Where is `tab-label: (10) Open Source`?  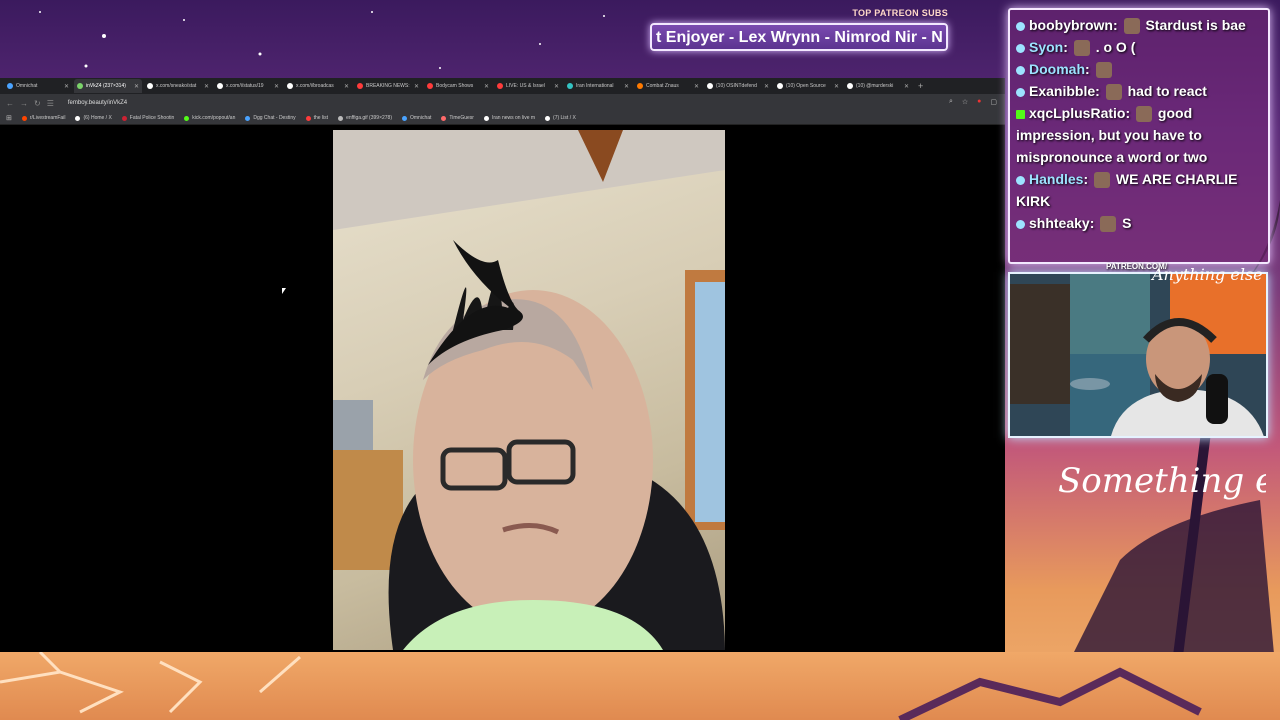 tab-label: (10) Open Source is located at coordinates (806, 86).